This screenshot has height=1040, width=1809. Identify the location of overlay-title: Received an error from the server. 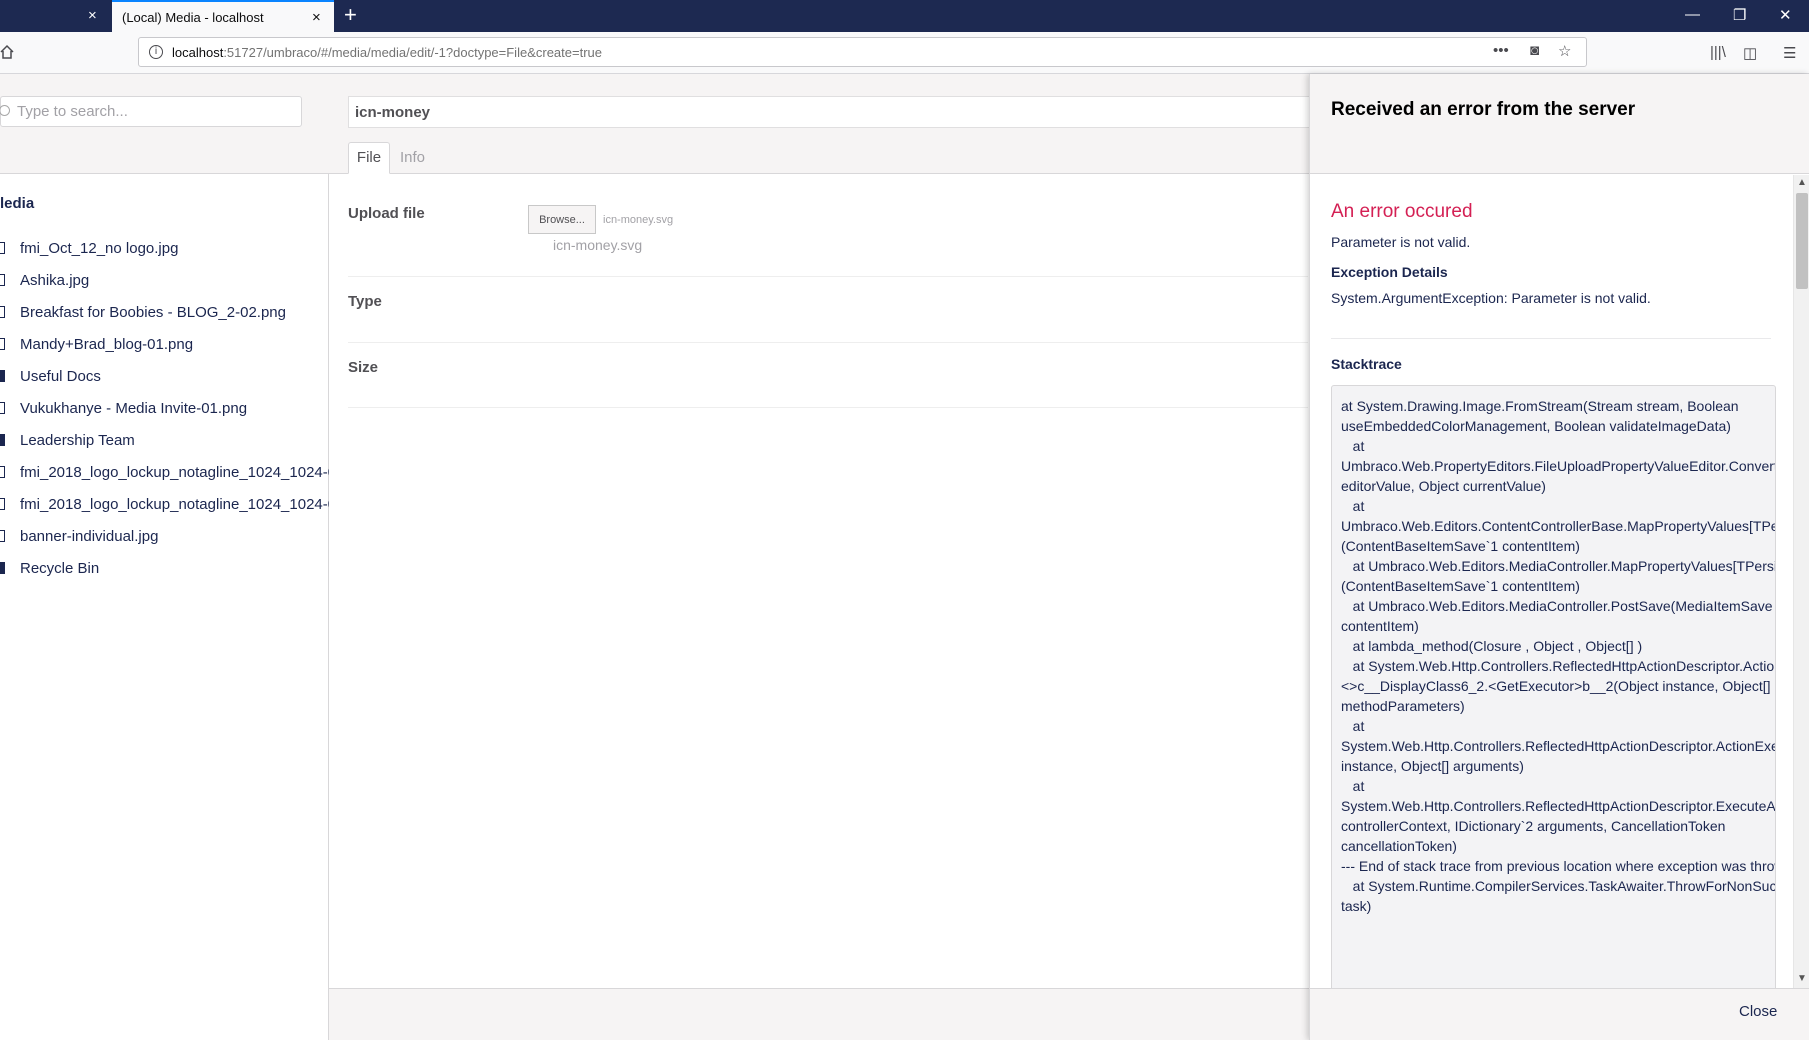
(1483, 109).